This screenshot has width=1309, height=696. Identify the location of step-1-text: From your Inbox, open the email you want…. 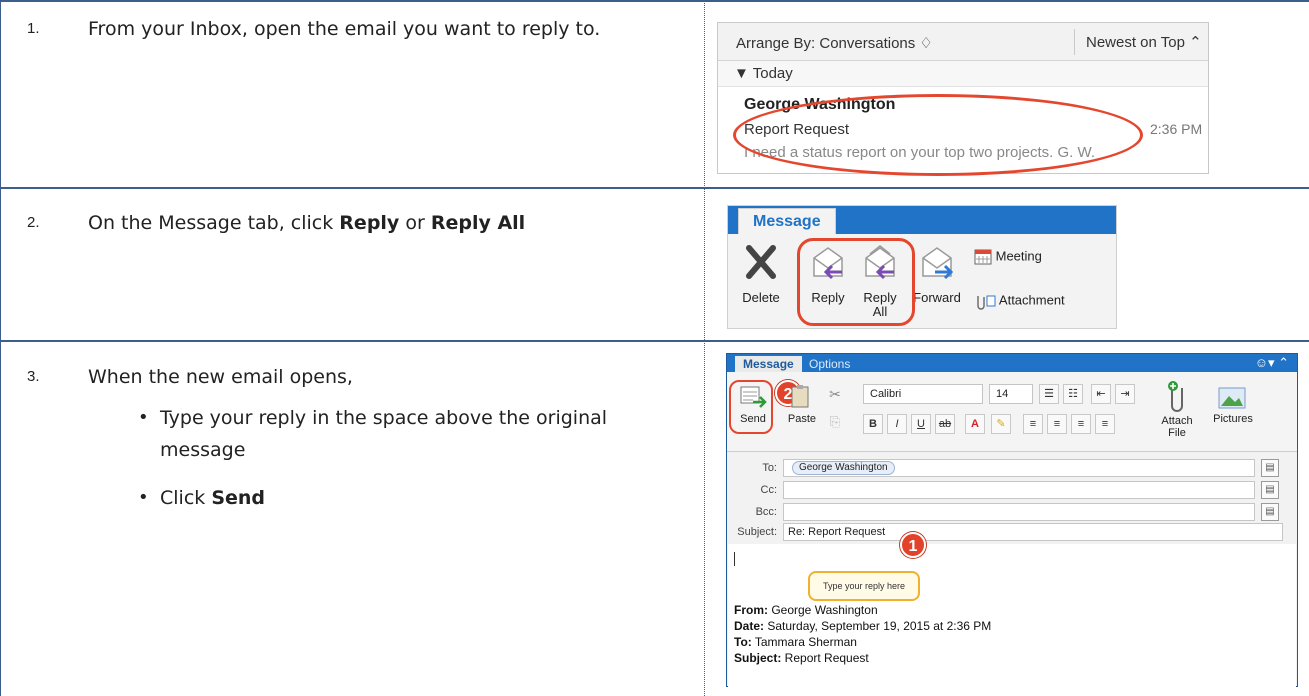
(344, 29).